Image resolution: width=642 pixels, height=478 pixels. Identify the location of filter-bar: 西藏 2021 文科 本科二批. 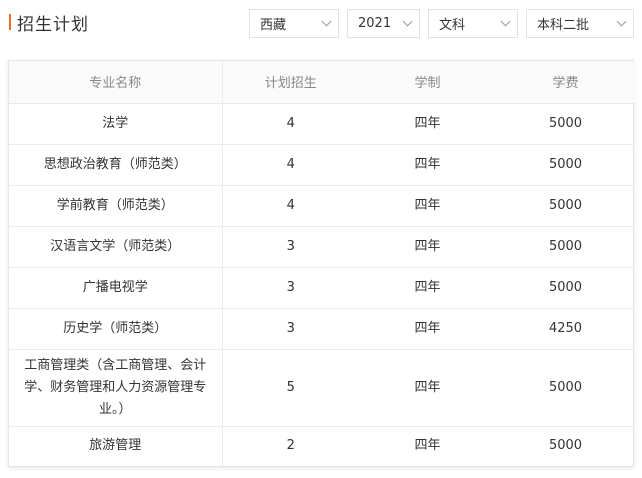
(441, 23).